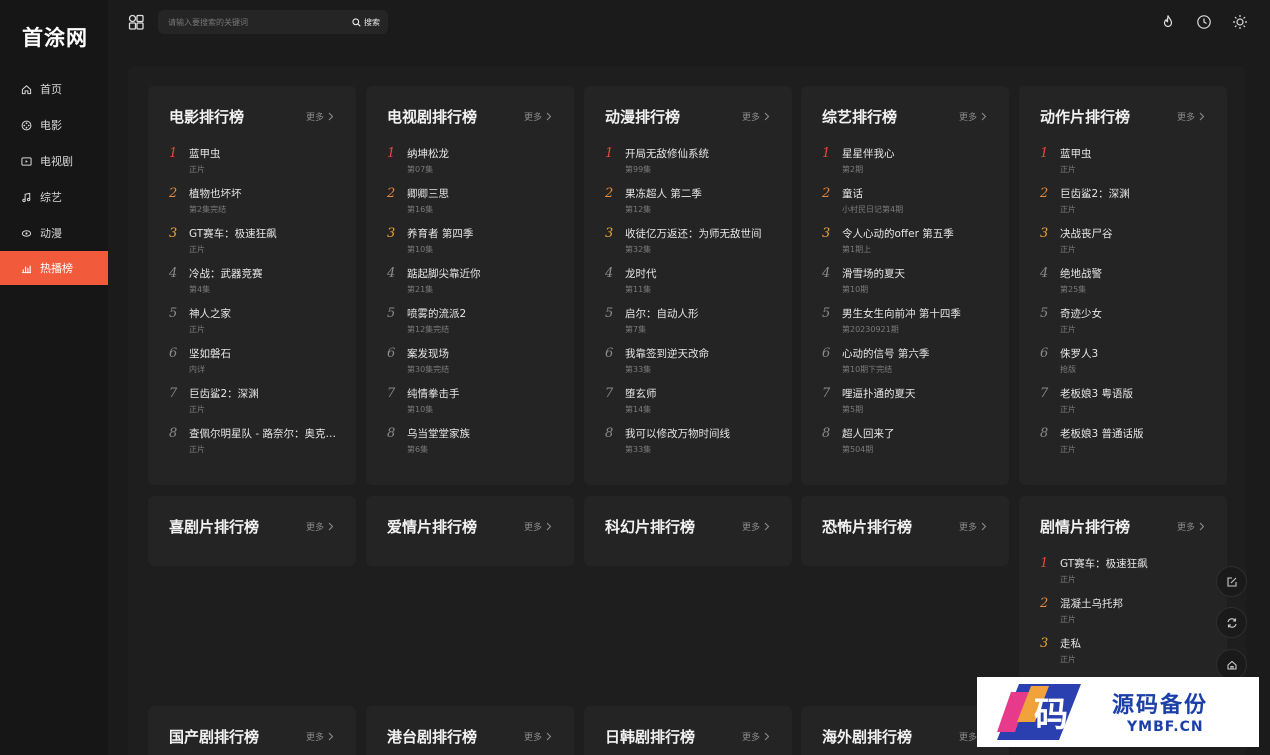 This screenshot has height=755, width=1270. Describe the element at coordinates (912, 244) in the screenshot. I see `ranking-item: 3 令人心动的offer 第五季 第1期上` at that location.